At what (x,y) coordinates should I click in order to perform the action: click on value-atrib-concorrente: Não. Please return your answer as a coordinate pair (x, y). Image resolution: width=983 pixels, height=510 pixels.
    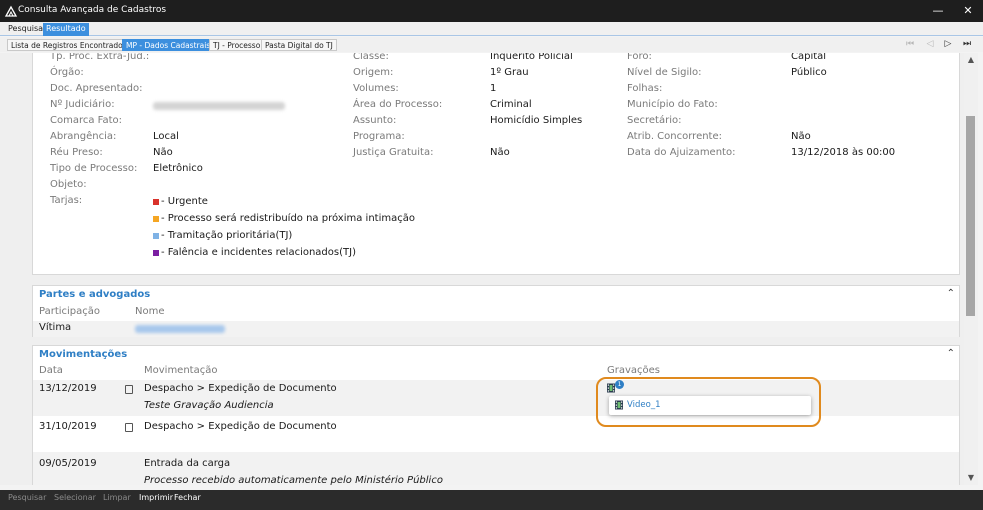
    Looking at the image, I should click on (801, 136).